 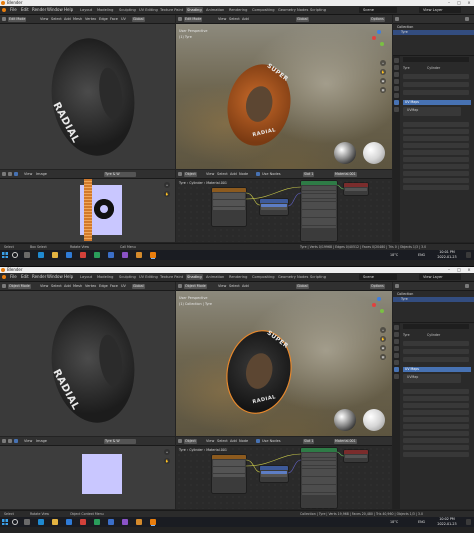 I want to click on store-icon, so click(x=69, y=522).